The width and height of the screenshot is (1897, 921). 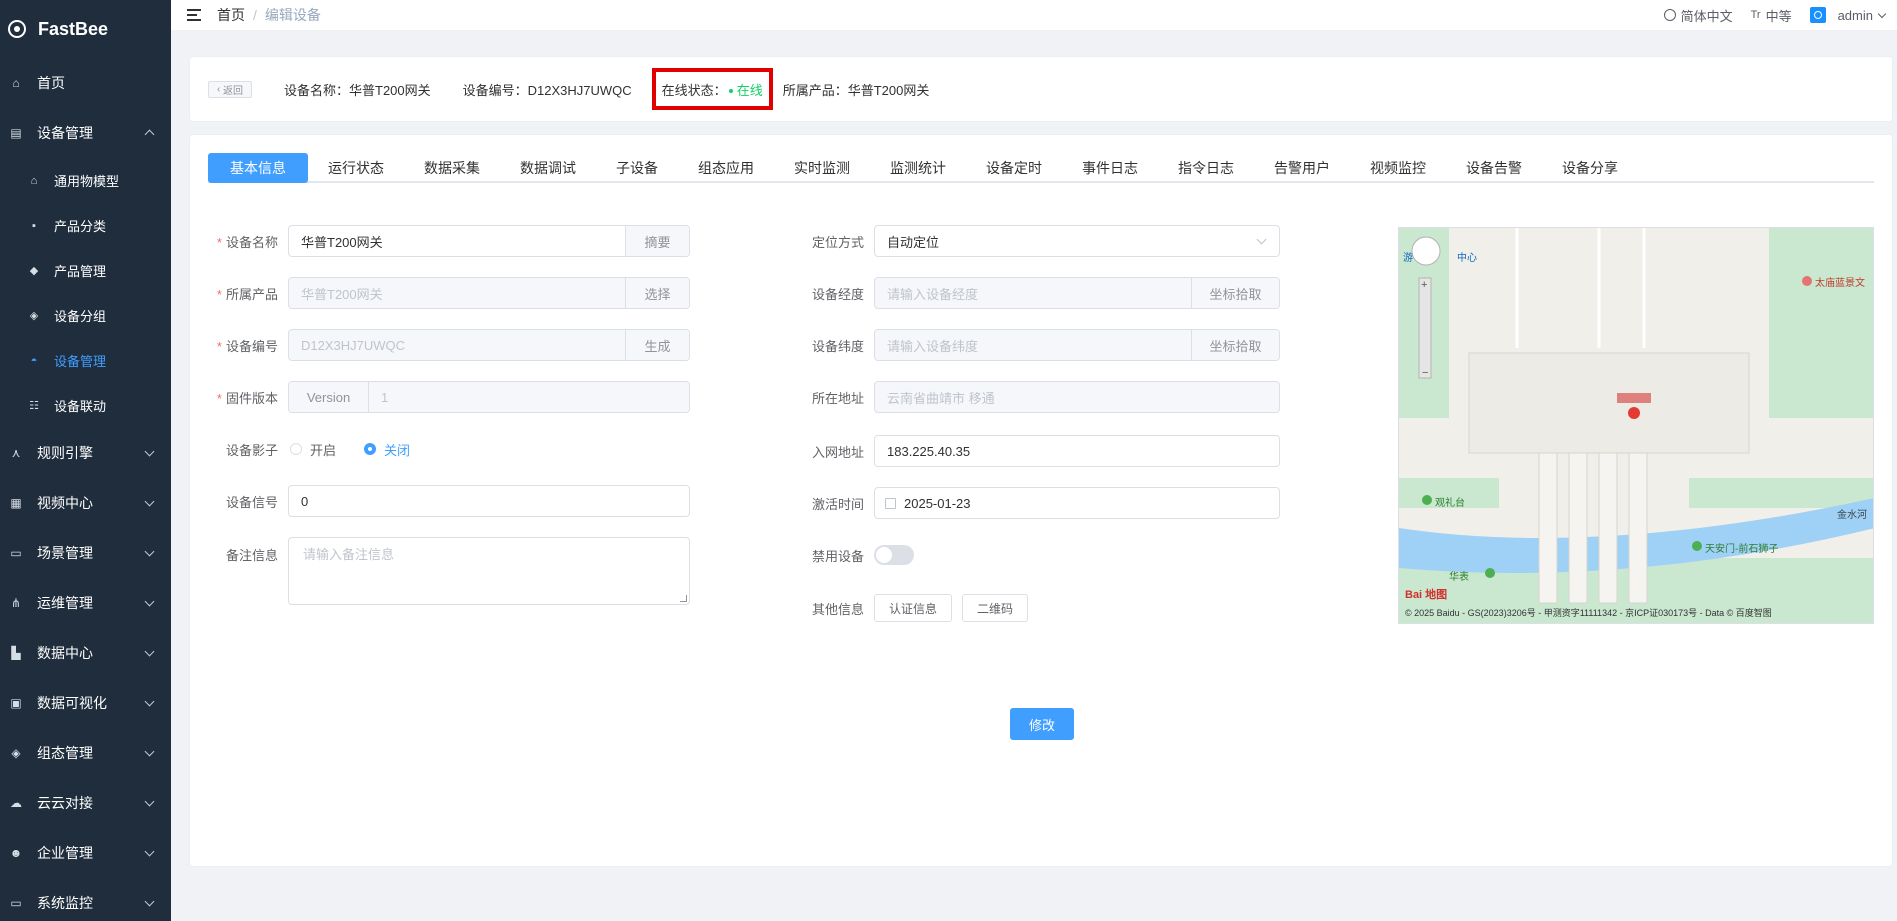 I want to click on sidebar-subitem-product: ◆ 产品管理, so click(x=85, y=270).